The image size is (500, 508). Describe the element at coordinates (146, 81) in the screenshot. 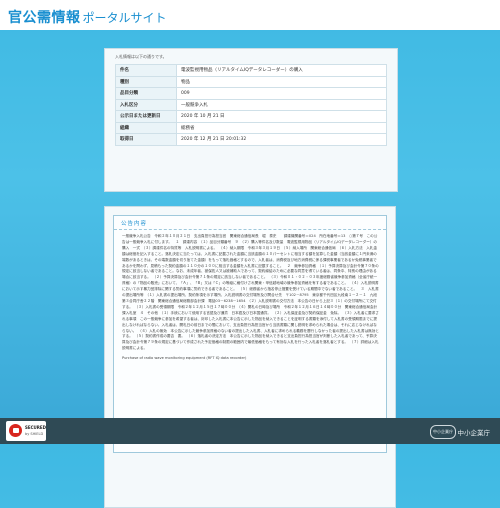

I see `row-label: 種別` at that location.